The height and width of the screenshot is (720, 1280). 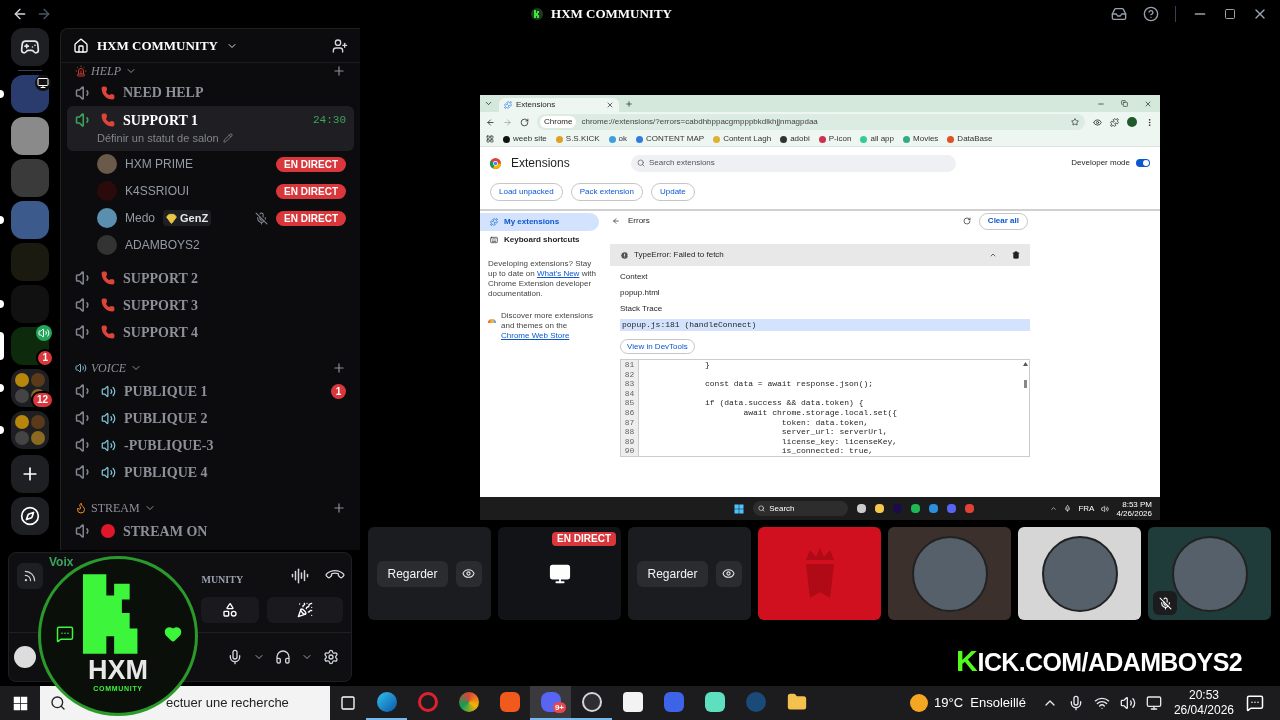 What do you see at coordinates (550, 703) in the screenshot?
I see `taskbar-app: 9+` at bounding box center [550, 703].